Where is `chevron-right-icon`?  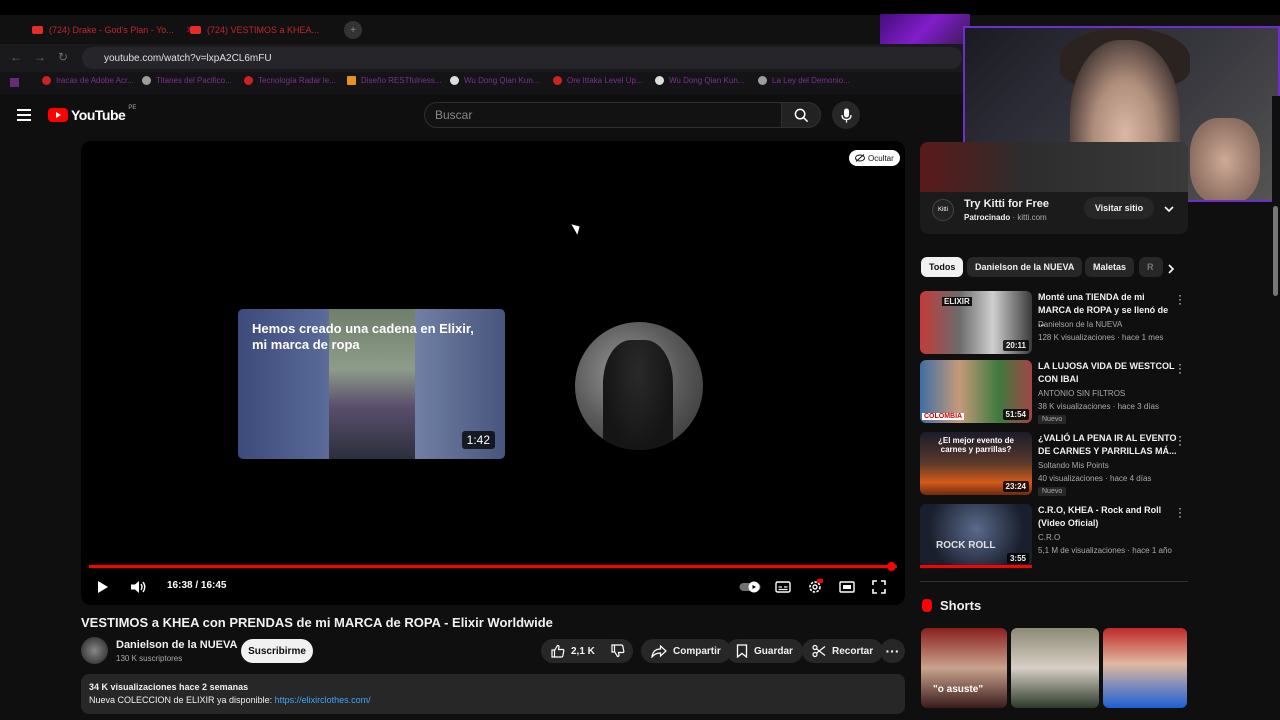 chevron-right-icon is located at coordinates (1171, 271).